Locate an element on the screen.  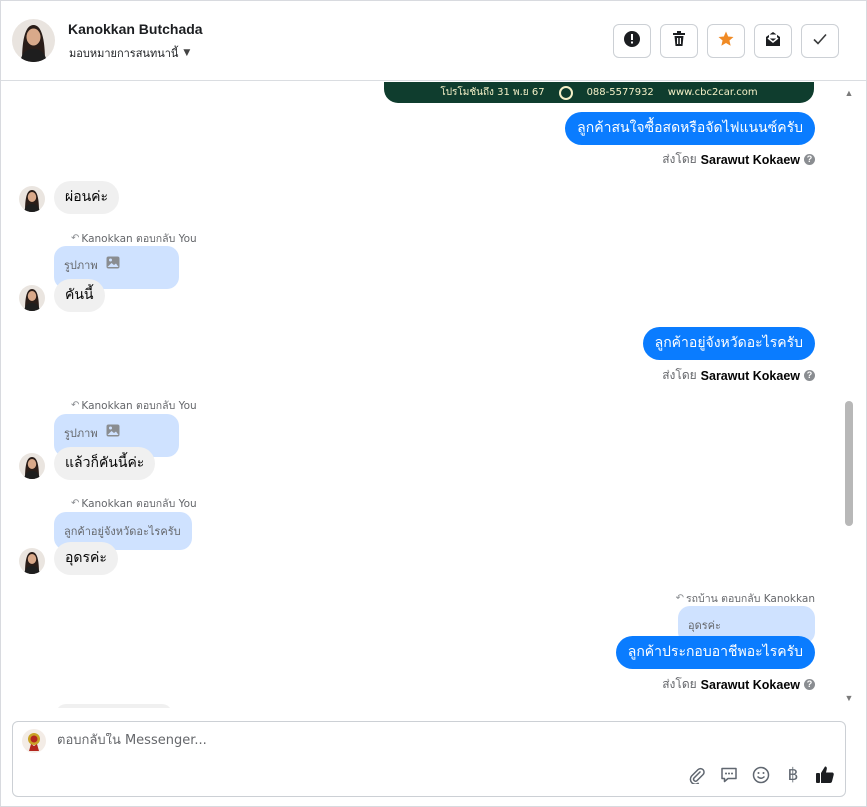
envelope-icon is located at coordinates (773, 41).